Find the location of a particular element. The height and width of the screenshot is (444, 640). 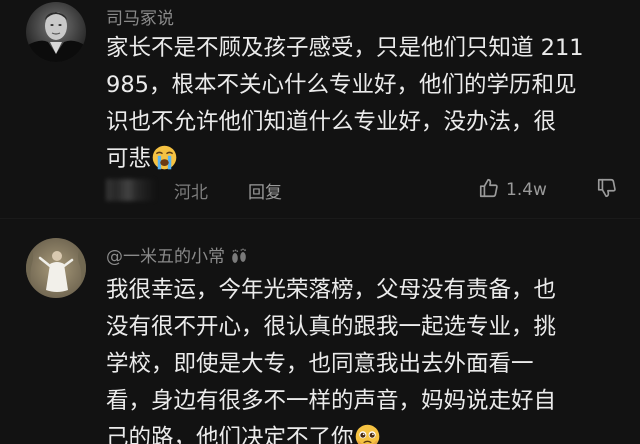

comment-username: 司马冢说 is located at coordinates (140, 16).